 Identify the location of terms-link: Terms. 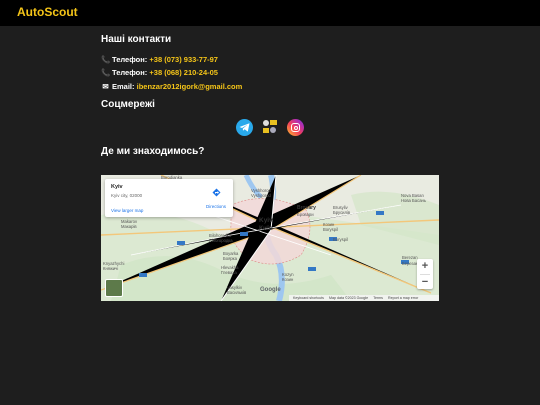
(378, 298).